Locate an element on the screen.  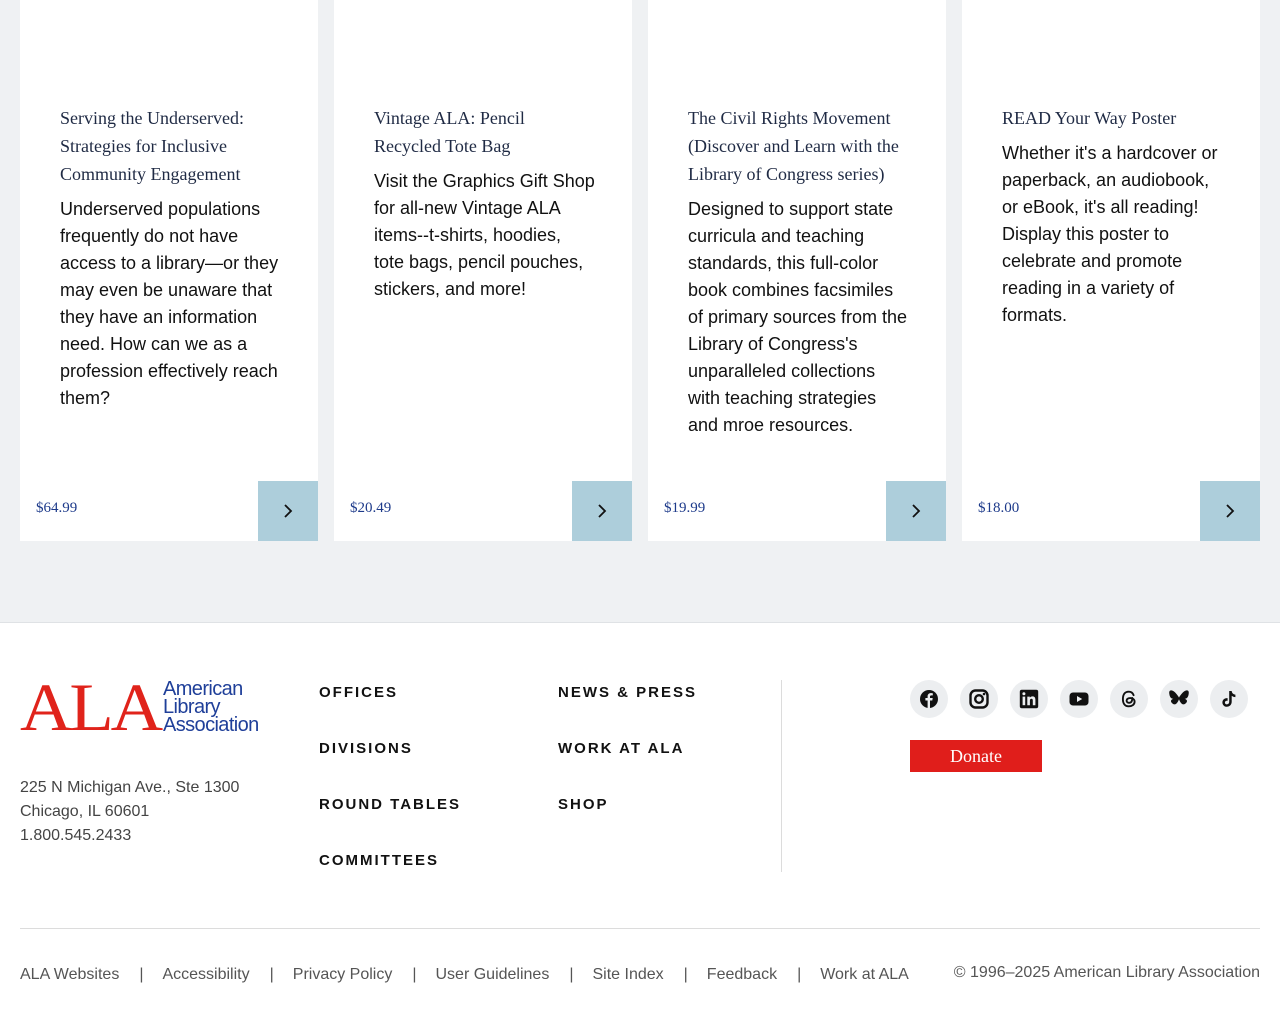
instagram-icon is located at coordinates (979, 699).